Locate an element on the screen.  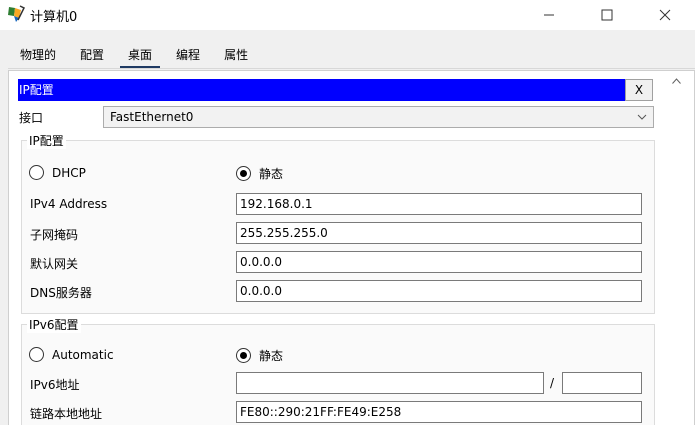
tab-desktop: 桌面 is located at coordinates (140, 57).